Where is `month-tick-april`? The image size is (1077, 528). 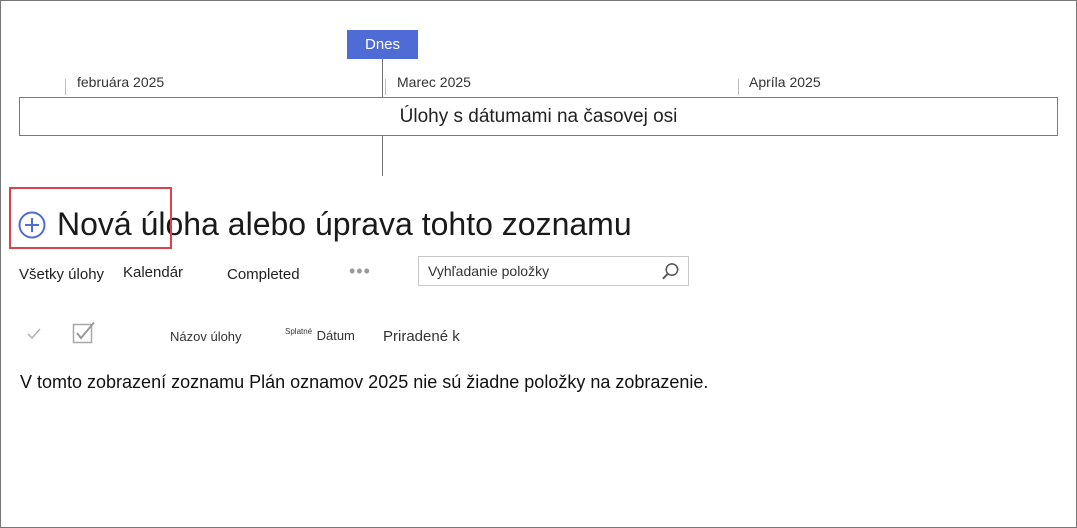 month-tick-april is located at coordinates (738, 87).